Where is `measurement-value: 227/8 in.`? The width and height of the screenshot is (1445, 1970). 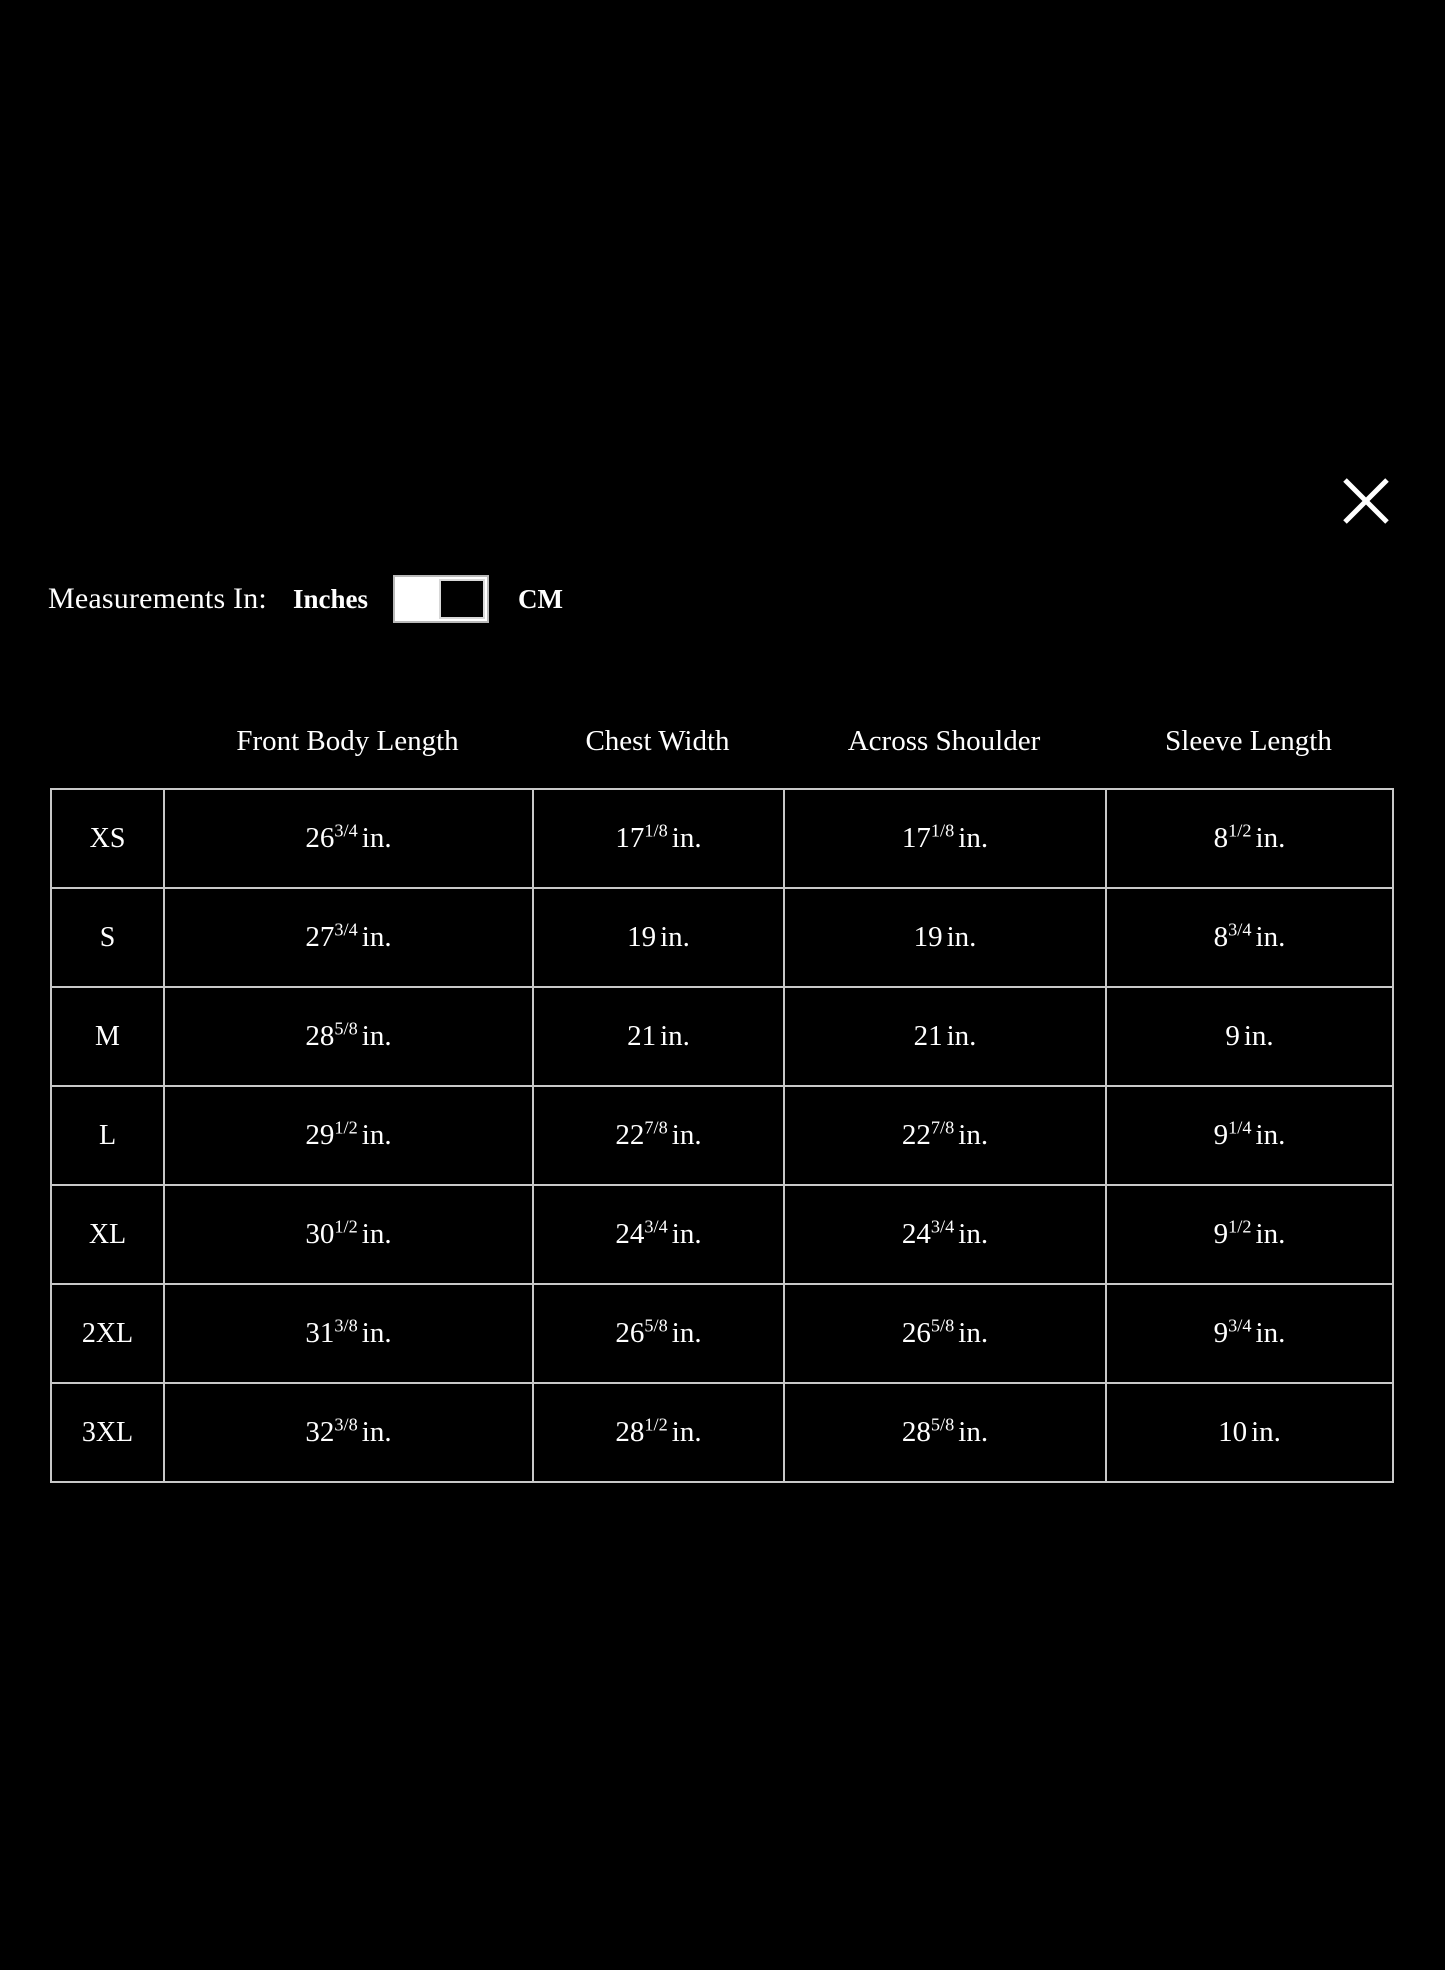
measurement-value: 227/8 in. is located at coordinates (658, 1134).